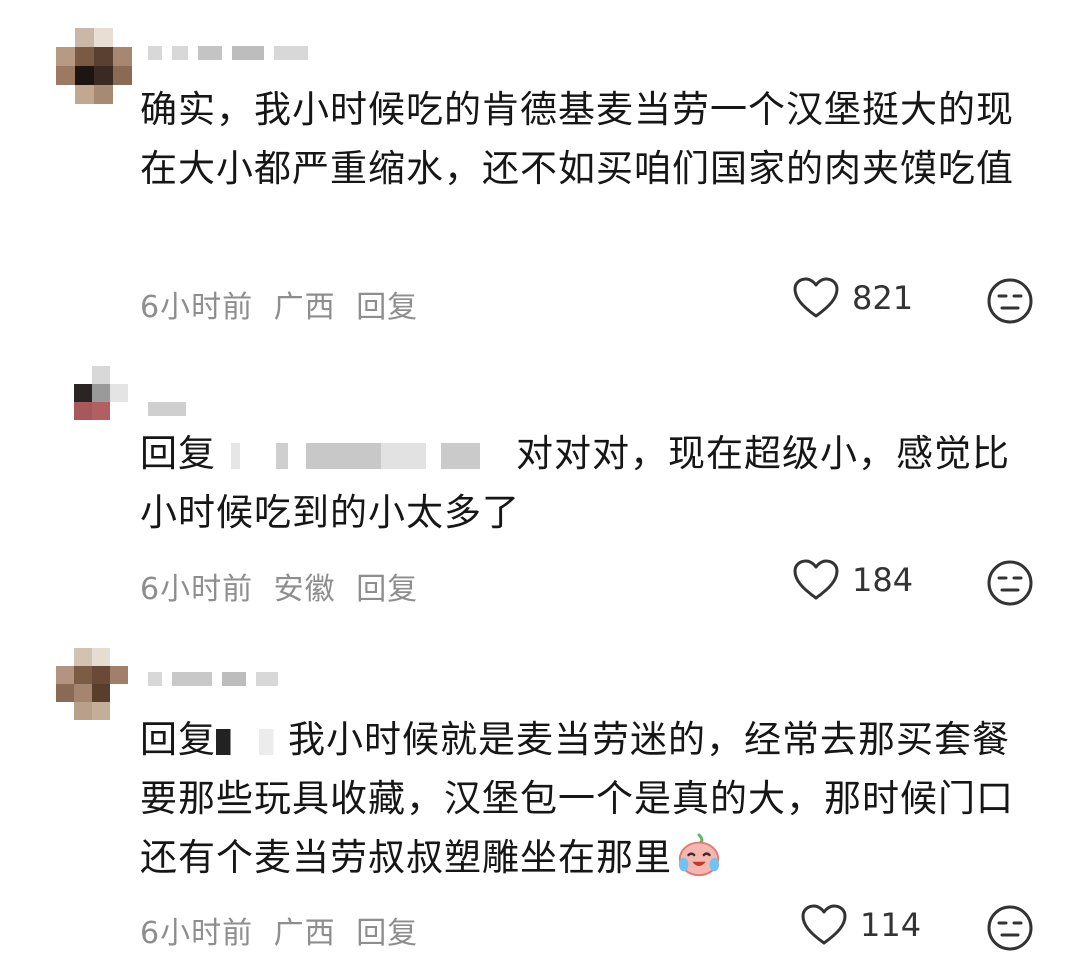 The height and width of the screenshot is (975, 1080). I want to click on like-button: 114, so click(860, 925).